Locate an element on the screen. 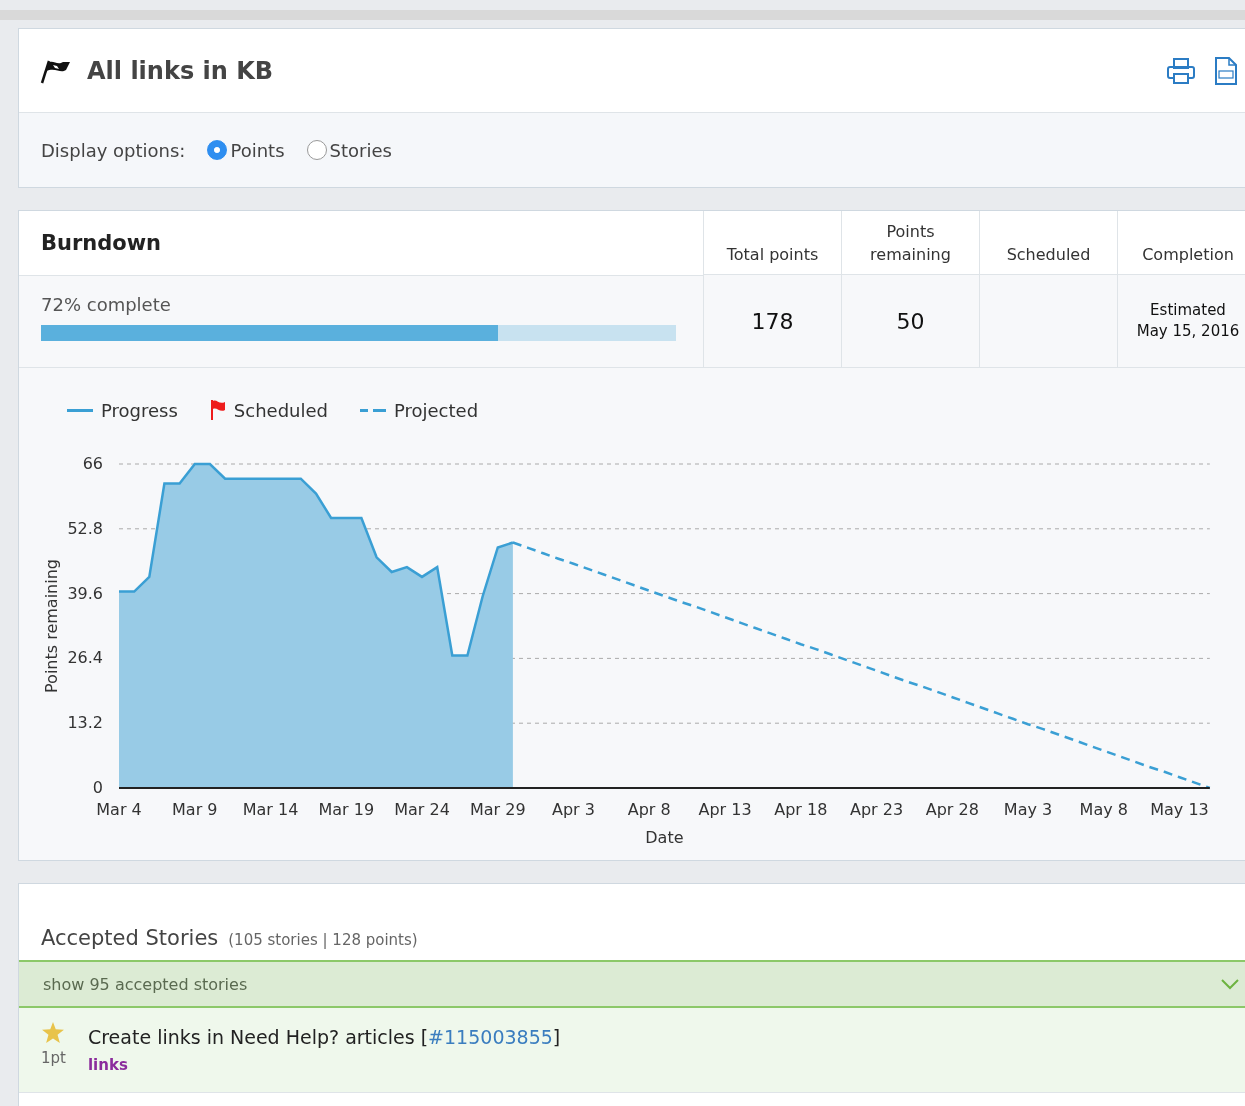 This screenshot has height=1106, width=1245. x-tick-label: Mar 24 is located at coordinates (422, 809).